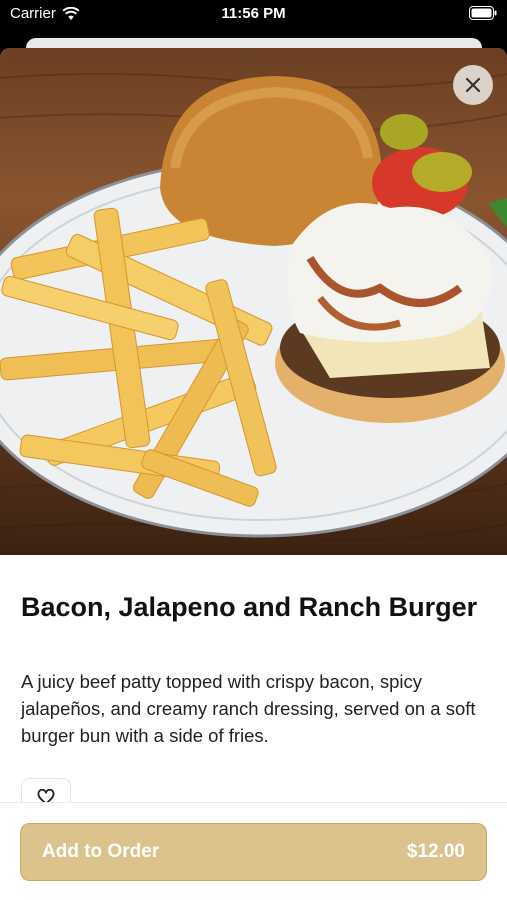 The height and width of the screenshot is (900, 507). I want to click on item-title: Bacon, Jalapeno and Ranch Burger, so click(249, 607).